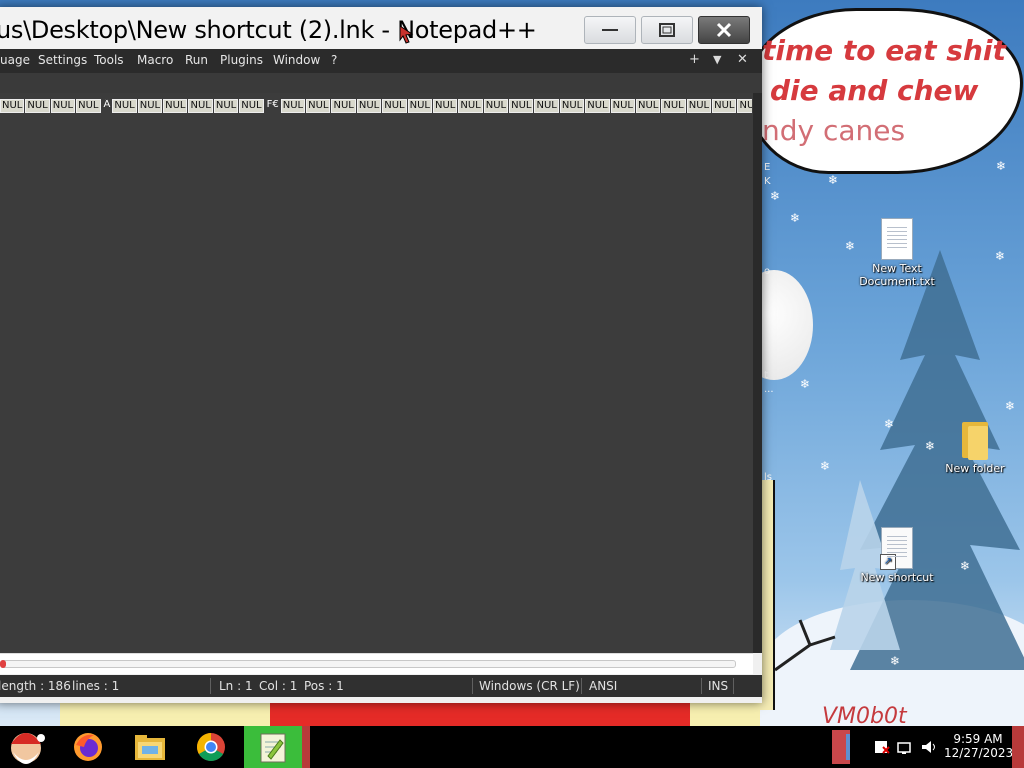 The image size is (1024, 768). Describe the element at coordinates (881, 747) in the screenshot. I see `action-center-icon` at that location.